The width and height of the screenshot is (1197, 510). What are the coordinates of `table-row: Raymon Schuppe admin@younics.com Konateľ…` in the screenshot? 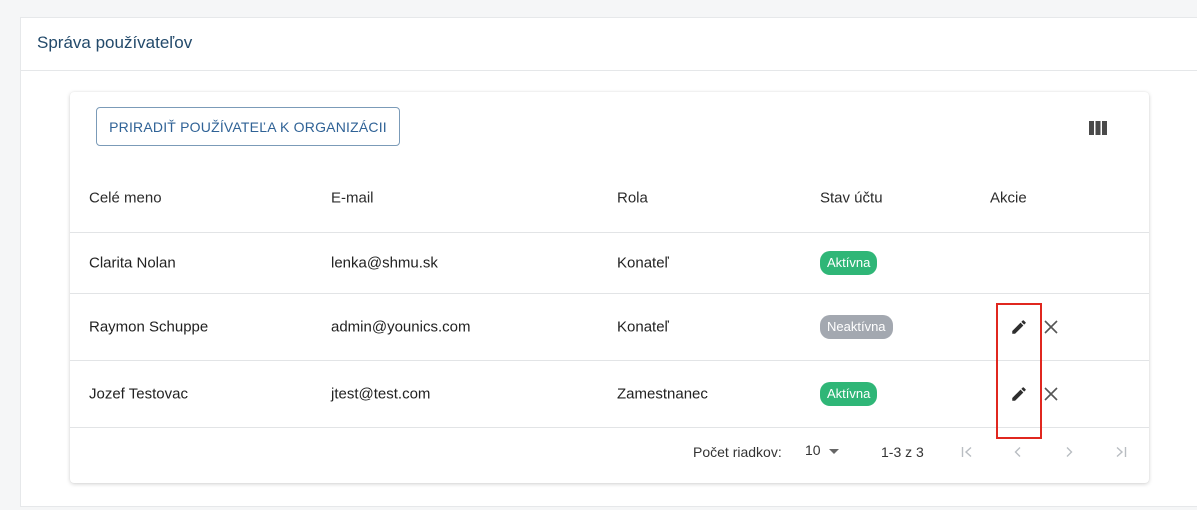 It's located at (609, 327).